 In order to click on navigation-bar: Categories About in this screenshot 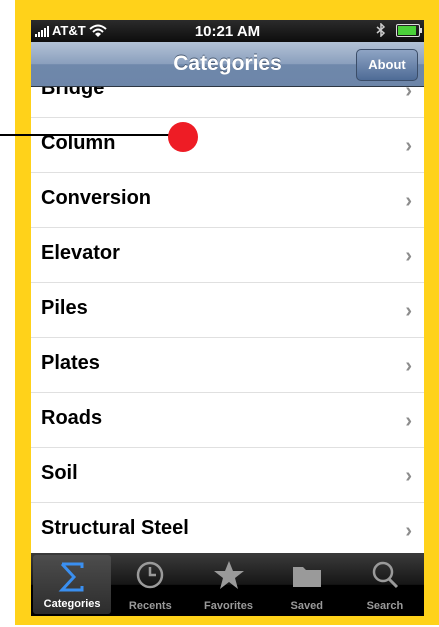, I will do `click(227, 64)`.